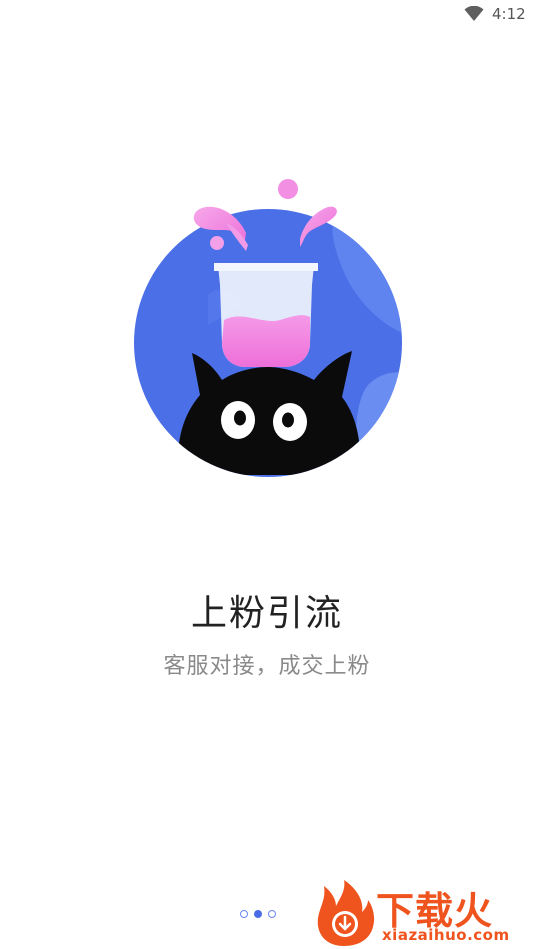 Image resolution: width=534 pixels, height=949 pixels. What do you see at coordinates (474, 13) in the screenshot?
I see `wifi-icon` at bounding box center [474, 13].